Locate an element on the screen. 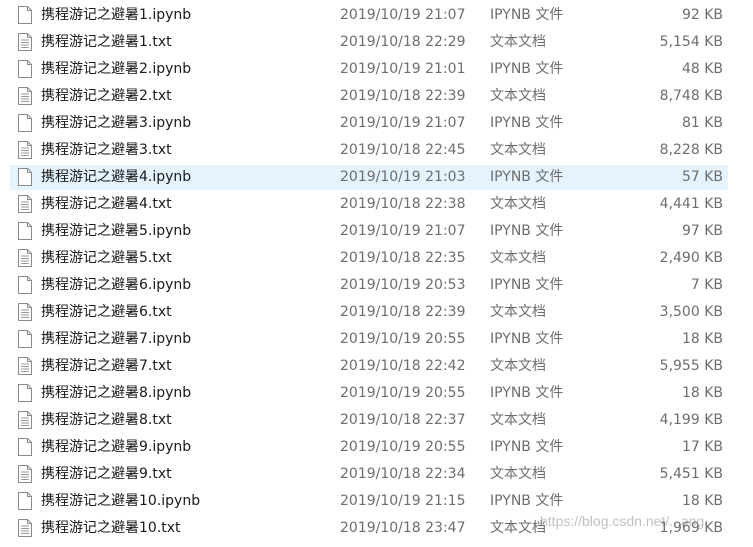 This screenshot has height=547, width=753. file-name: 携程游记之避暑9.txt is located at coordinates (106, 474).